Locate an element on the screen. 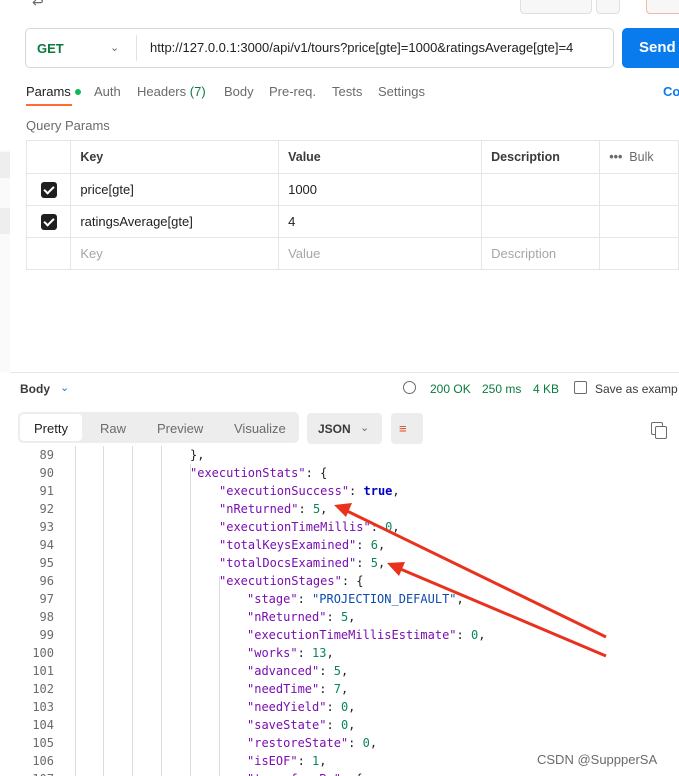 The width and height of the screenshot is (679, 776). code-line: 97 "stage": "PROJECTION_DEFAULT", is located at coordinates (339, 599).